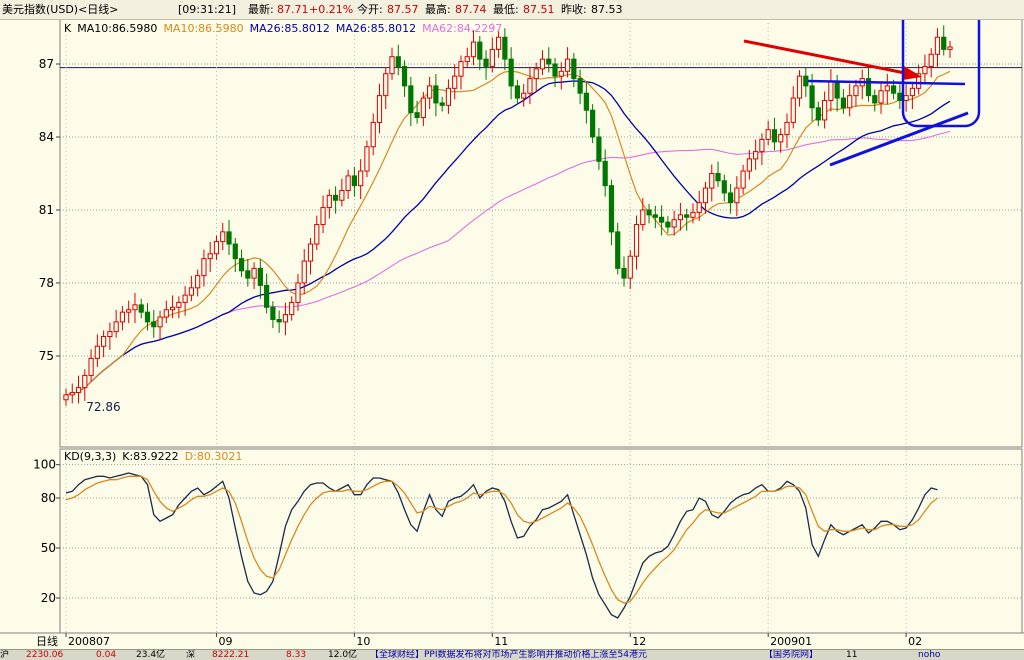  Describe the element at coordinates (214, 456) in the screenshot. I see `kd-legend-item: D:80.3021` at that location.